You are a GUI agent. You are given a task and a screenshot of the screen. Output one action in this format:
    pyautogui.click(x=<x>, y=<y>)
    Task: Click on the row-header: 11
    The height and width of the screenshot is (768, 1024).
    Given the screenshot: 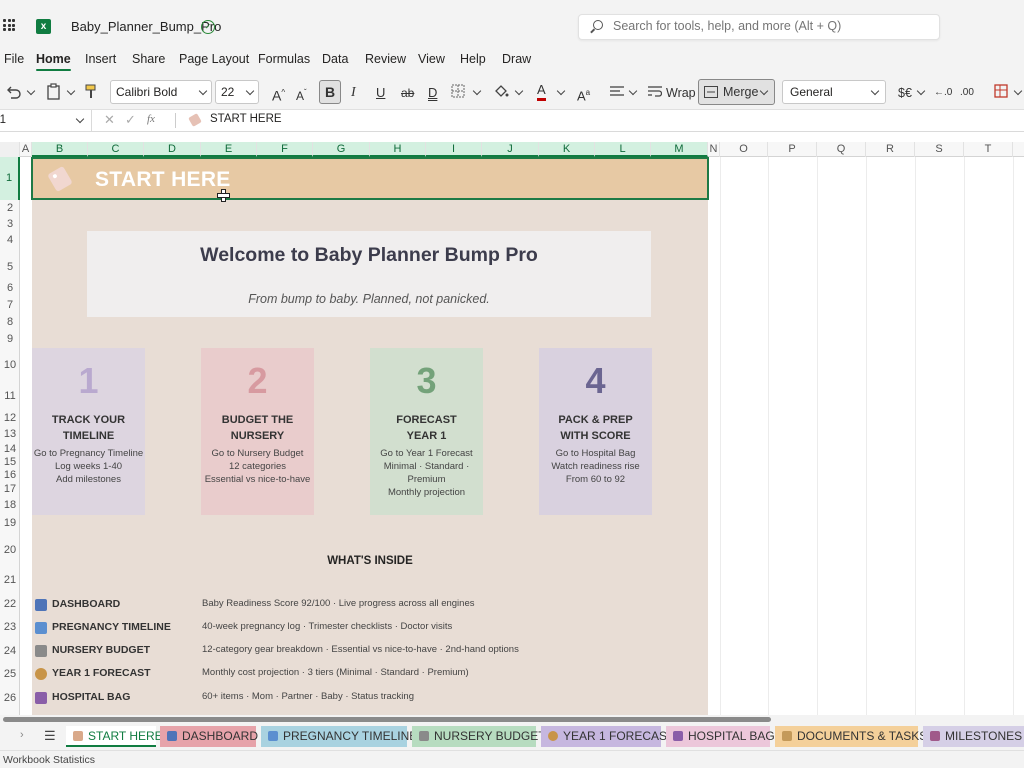 What is the action you would take?
    pyautogui.click(x=10, y=396)
    